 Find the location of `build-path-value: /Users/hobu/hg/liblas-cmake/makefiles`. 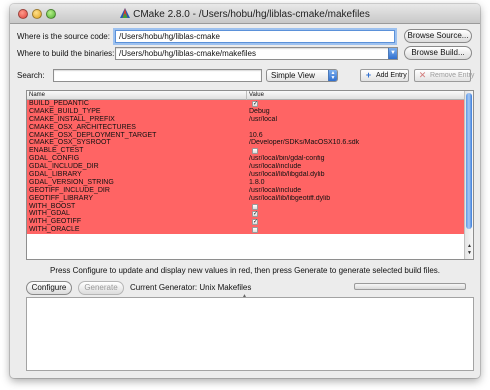

build-path-value: /Users/hobu/hg/liblas-cmake/makefiles is located at coordinates (187, 53).